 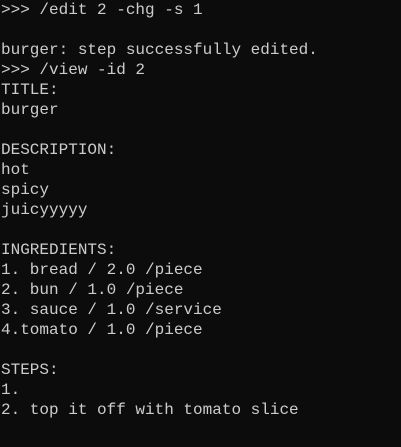 What do you see at coordinates (150, 410) in the screenshot?
I see `step-item: 2. top it off with tomato slice` at bounding box center [150, 410].